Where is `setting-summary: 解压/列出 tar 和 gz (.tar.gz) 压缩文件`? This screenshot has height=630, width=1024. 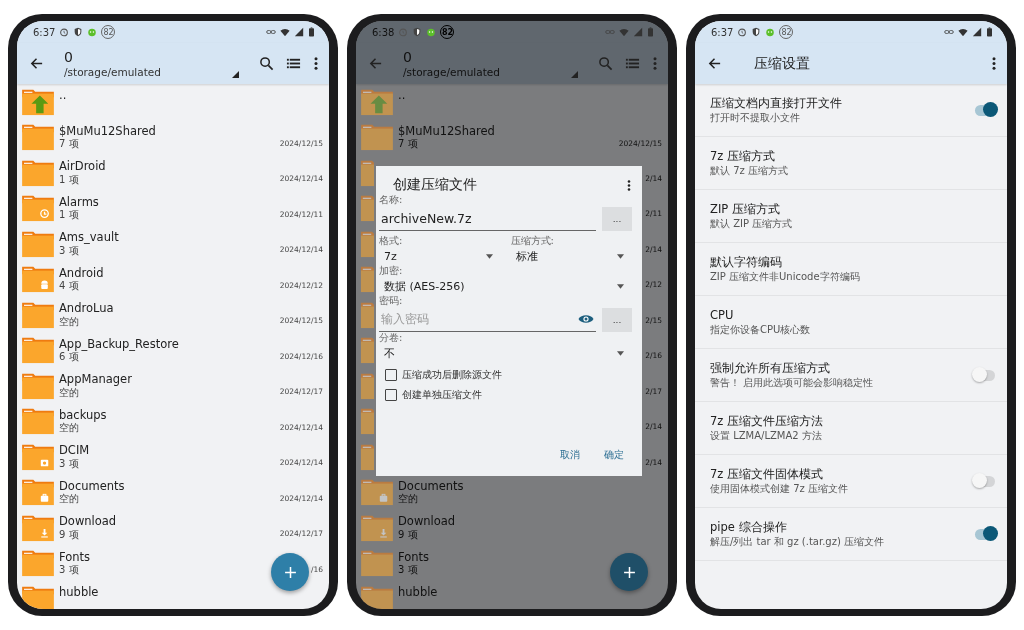 setting-summary: 解压/列出 tar 和 gz (.tar.gz) 压缩文件 is located at coordinates (798, 541).